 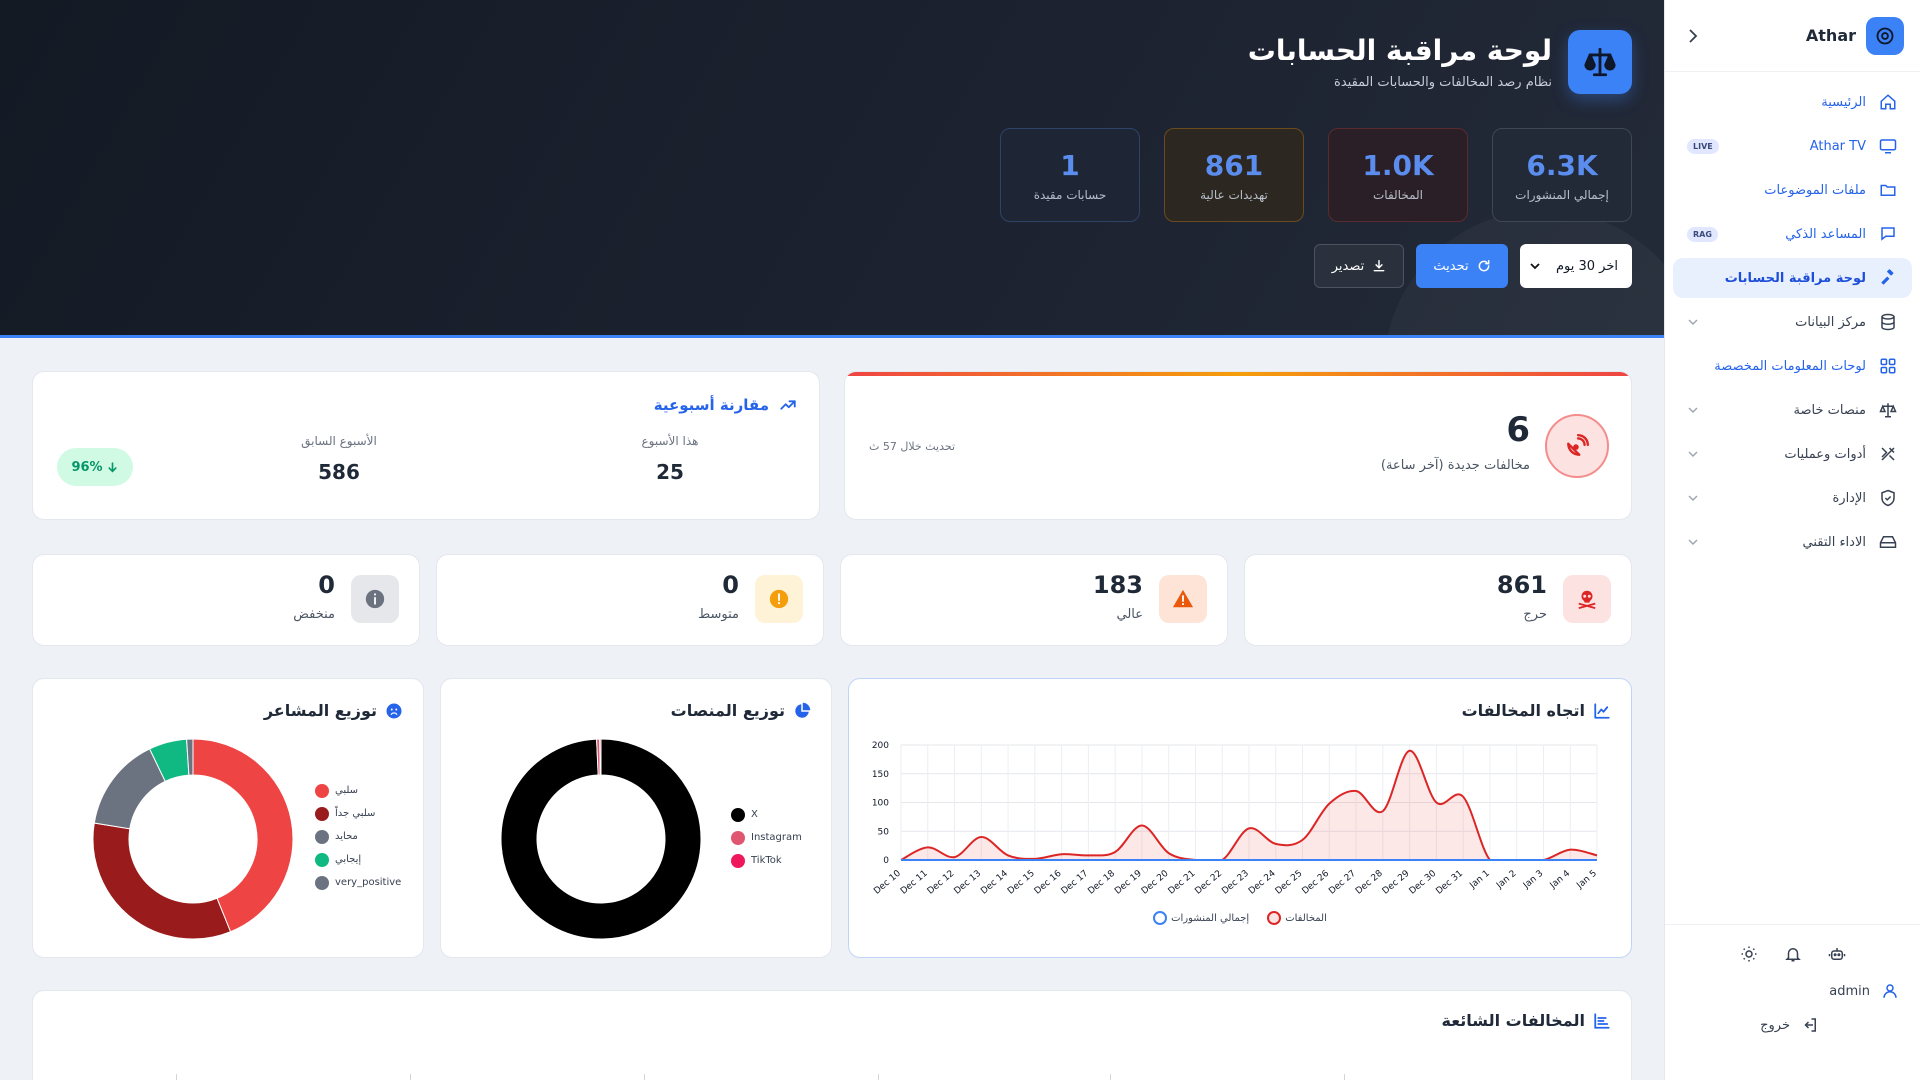 I want to click on legend-label: TikTok, so click(x=766, y=860).